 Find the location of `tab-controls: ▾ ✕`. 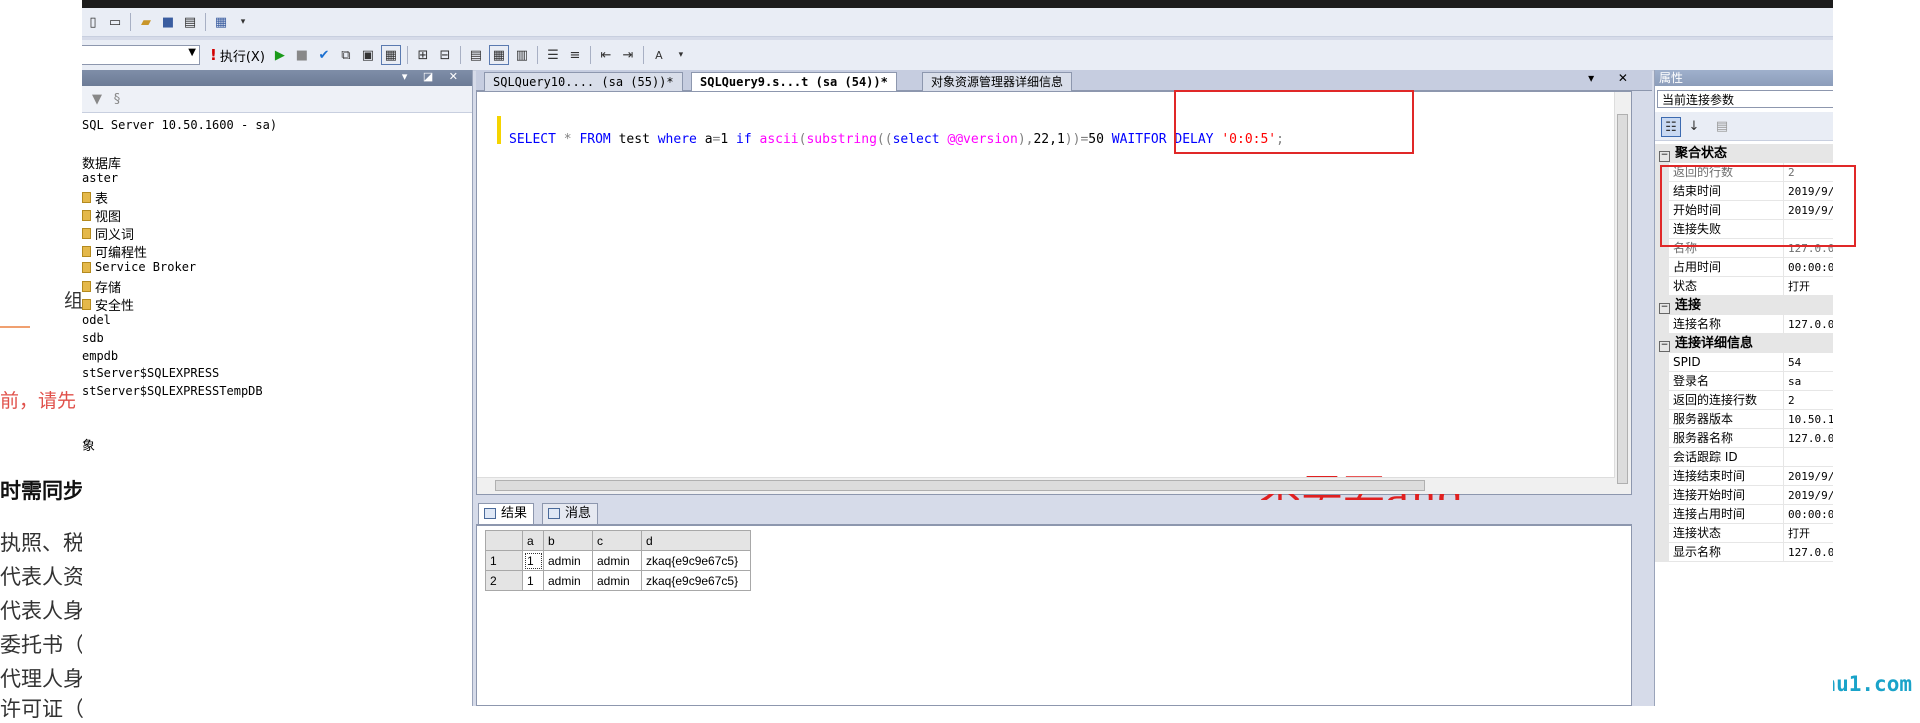

tab-controls: ▾ ✕ is located at coordinates (1613, 78).